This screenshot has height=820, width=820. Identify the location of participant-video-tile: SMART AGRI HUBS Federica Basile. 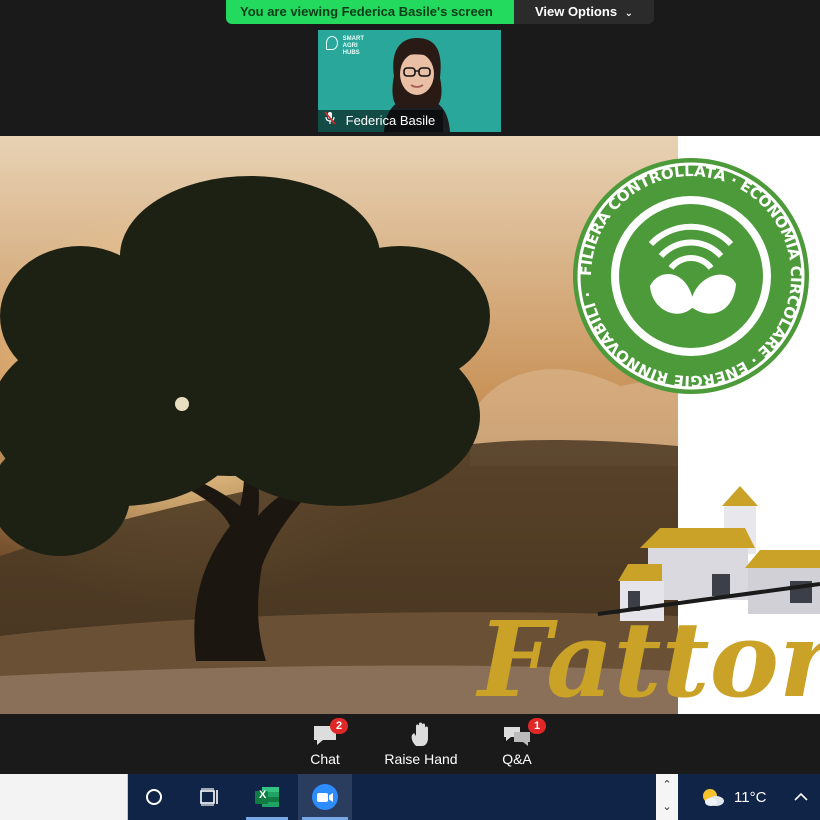
(409, 81).